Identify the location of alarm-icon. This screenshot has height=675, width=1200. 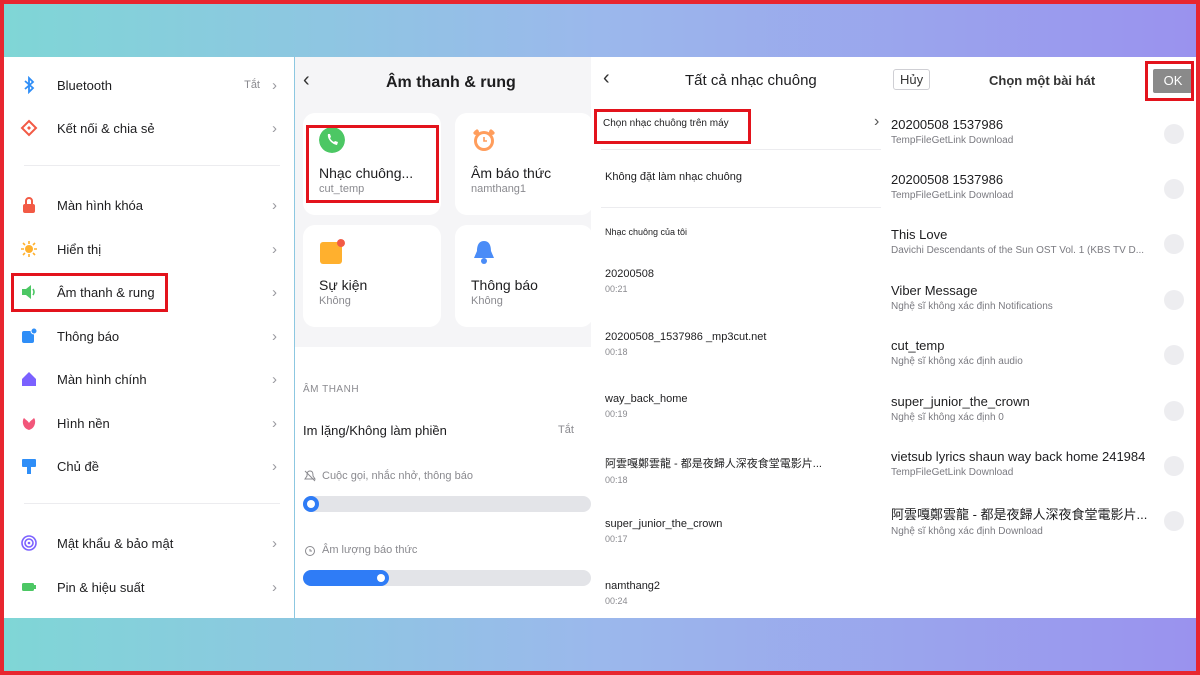
(484, 140).